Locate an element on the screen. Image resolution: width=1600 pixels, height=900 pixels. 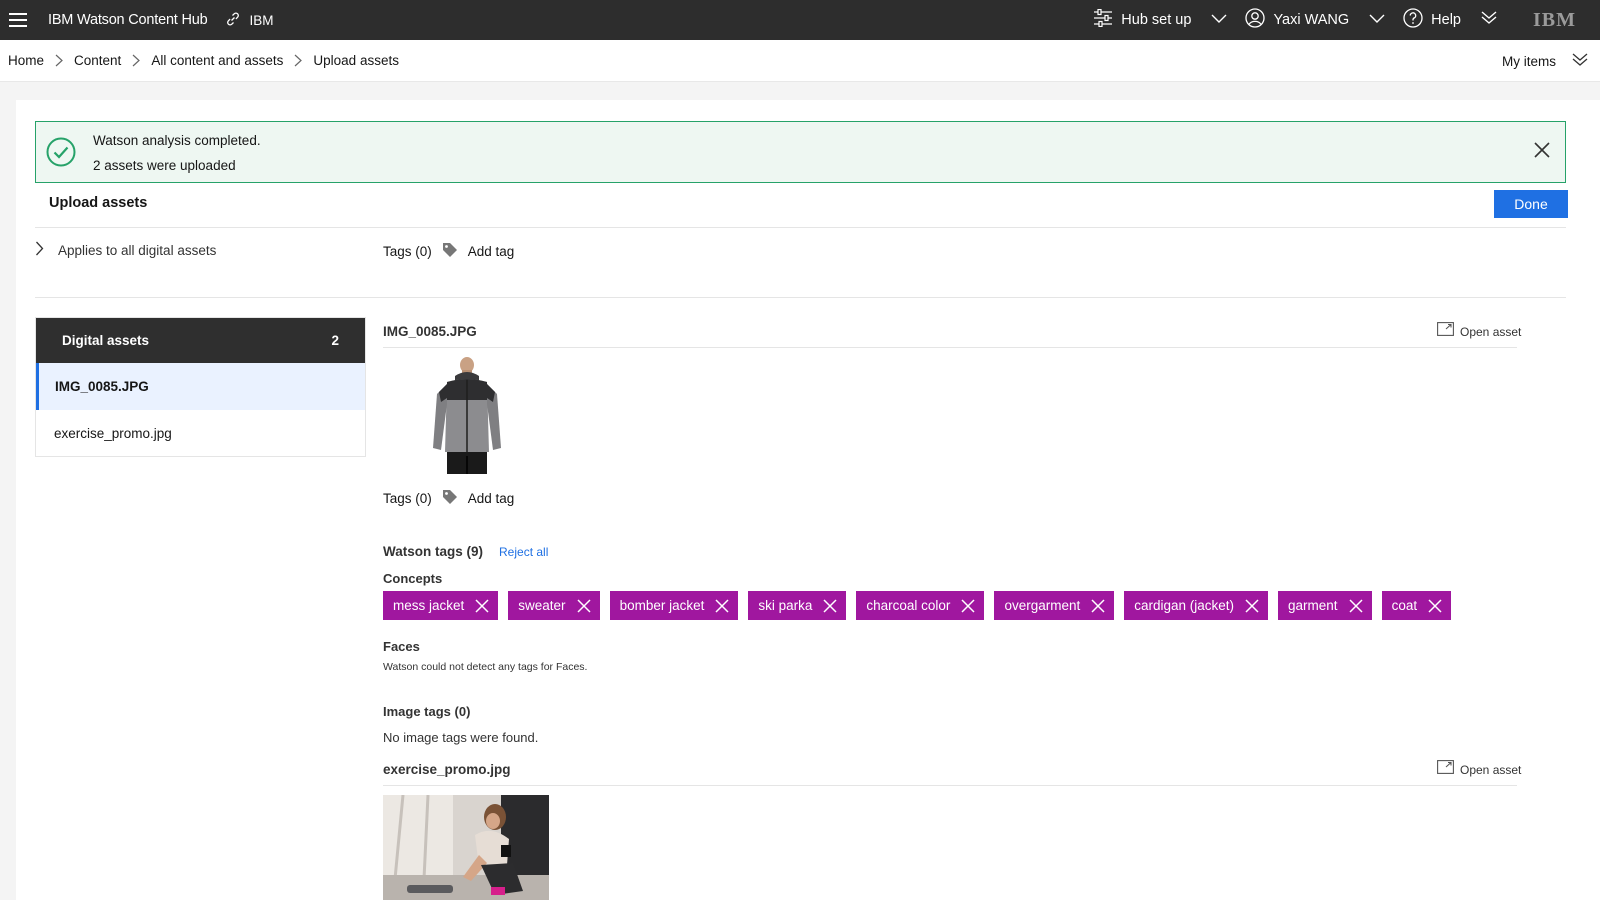
image-tags-label: Image tags (0) is located at coordinates (427, 711).